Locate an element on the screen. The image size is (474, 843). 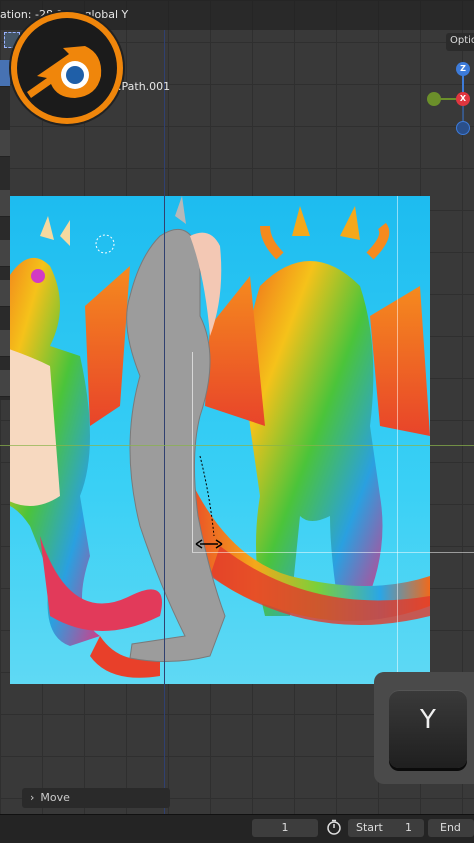
move-operator-label: Move is located at coordinates (55, 797).